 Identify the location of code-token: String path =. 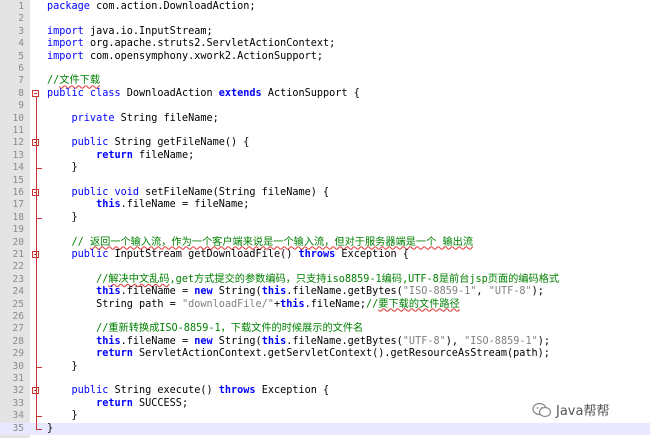
(114, 304).